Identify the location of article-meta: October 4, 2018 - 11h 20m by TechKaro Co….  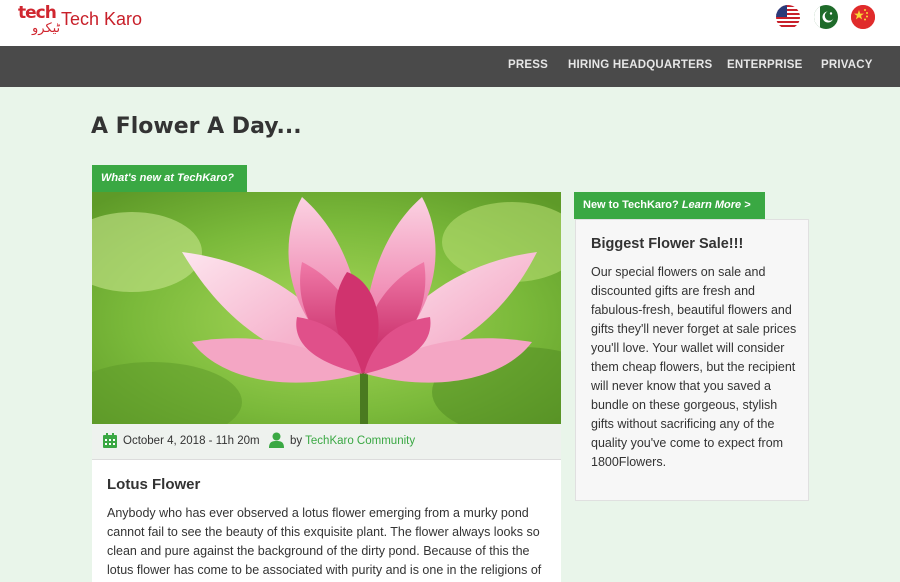
(326, 442).